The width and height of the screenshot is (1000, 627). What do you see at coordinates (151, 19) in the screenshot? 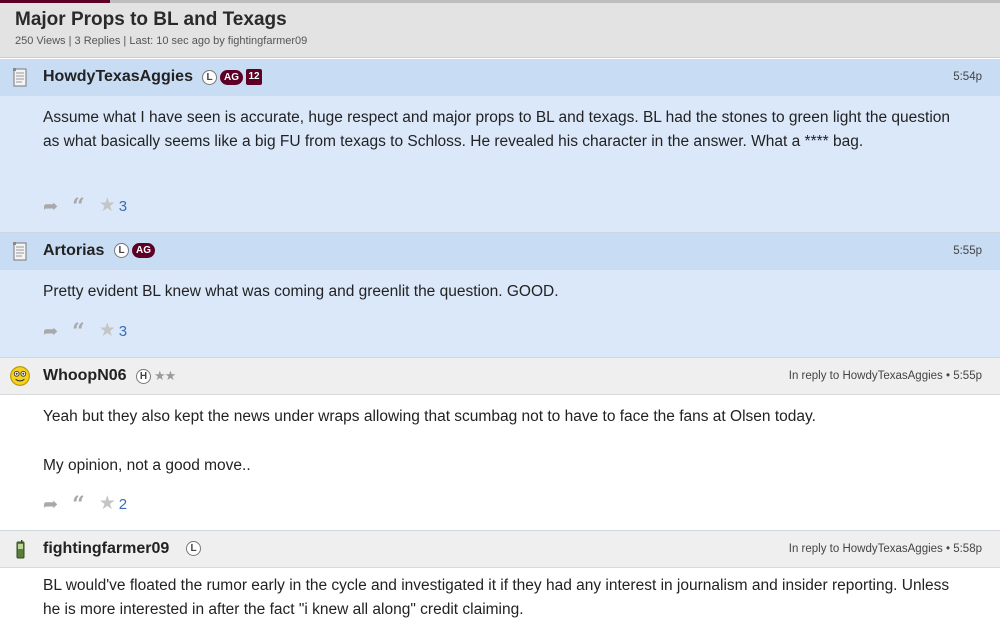
I see `thread-title: Major Props to BL and Texags` at bounding box center [151, 19].